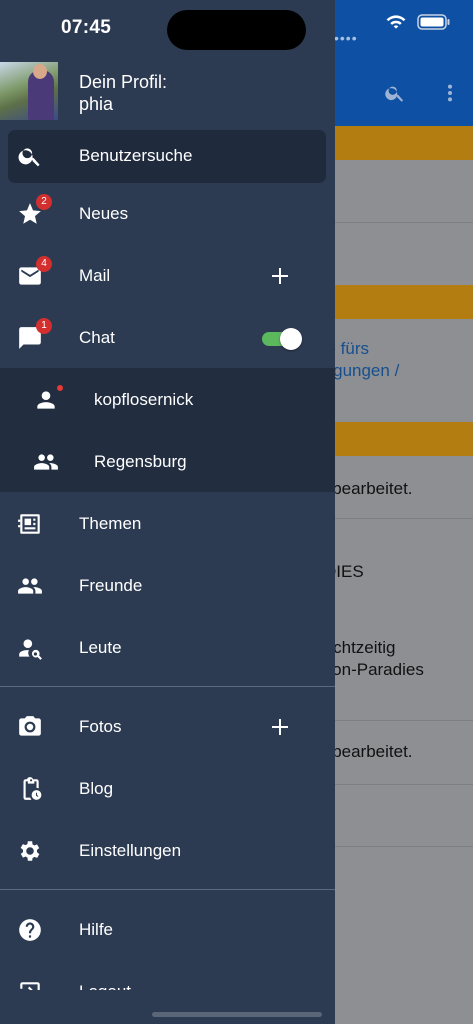 This screenshot has height=1024, width=473. What do you see at coordinates (167, 586) in the screenshot?
I see `menu-item-friends: Freunde` at bounding box center [167, 586].